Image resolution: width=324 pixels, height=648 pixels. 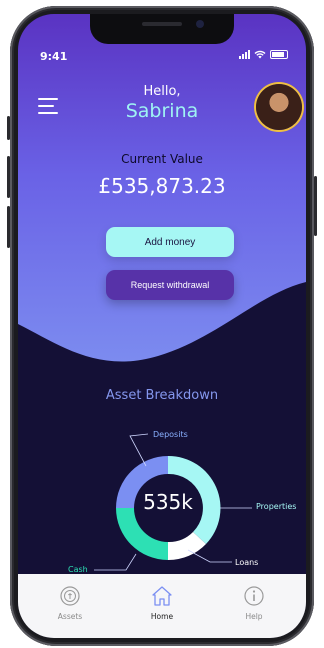 I want to click on donut-center-value: 535k, so click(x=168, y=502).